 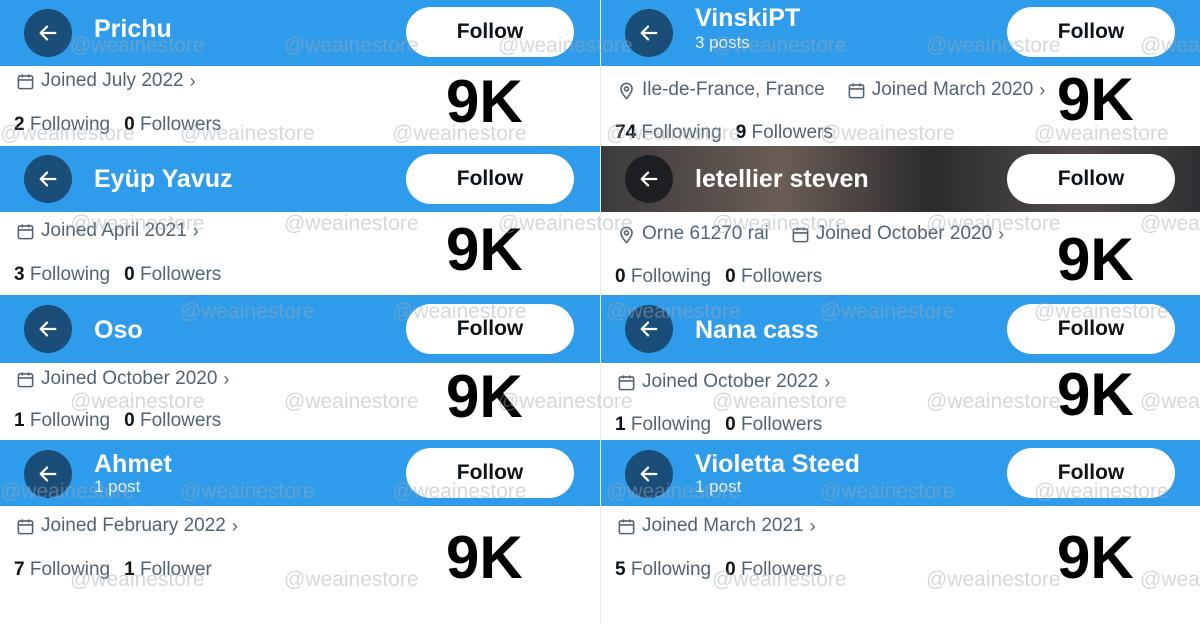 I want to click on profile-meta: Joined July 2022 ›, so click(x=113, y=81).